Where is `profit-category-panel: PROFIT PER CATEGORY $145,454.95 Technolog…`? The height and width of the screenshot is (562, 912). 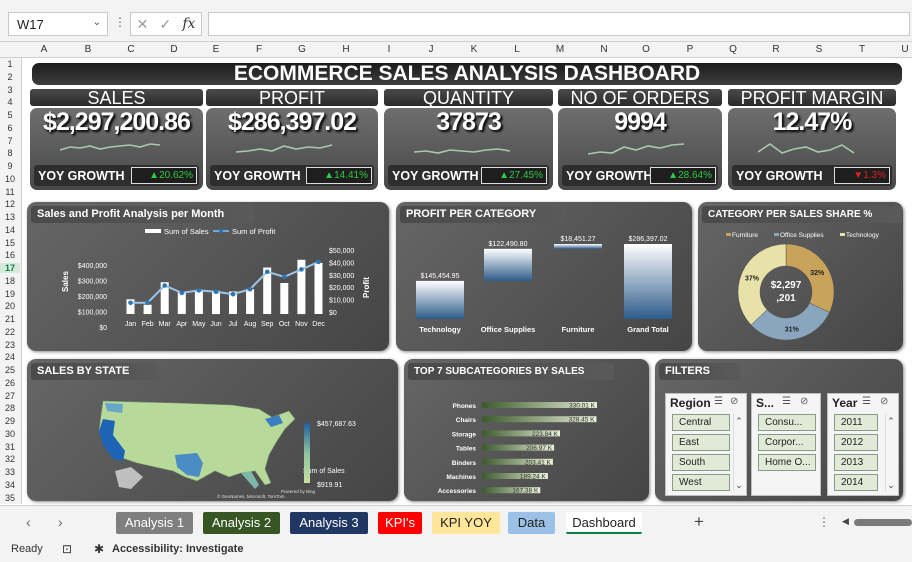 profit-category-panel: PROFIT PER CATEGORY $145,454.95 Technolog… is located at coordinates (544, 276).